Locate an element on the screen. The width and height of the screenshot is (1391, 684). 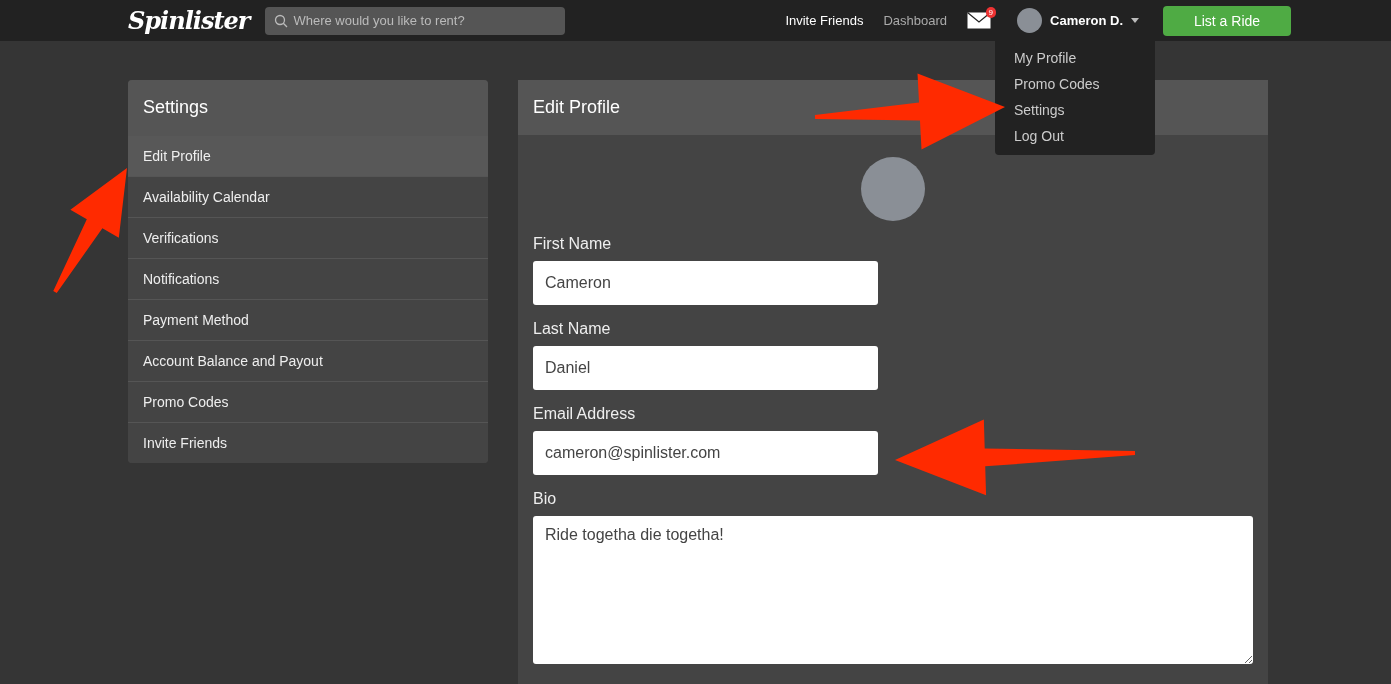
input-field: cameron@spinlister.com is located at coordinates (705, 453).